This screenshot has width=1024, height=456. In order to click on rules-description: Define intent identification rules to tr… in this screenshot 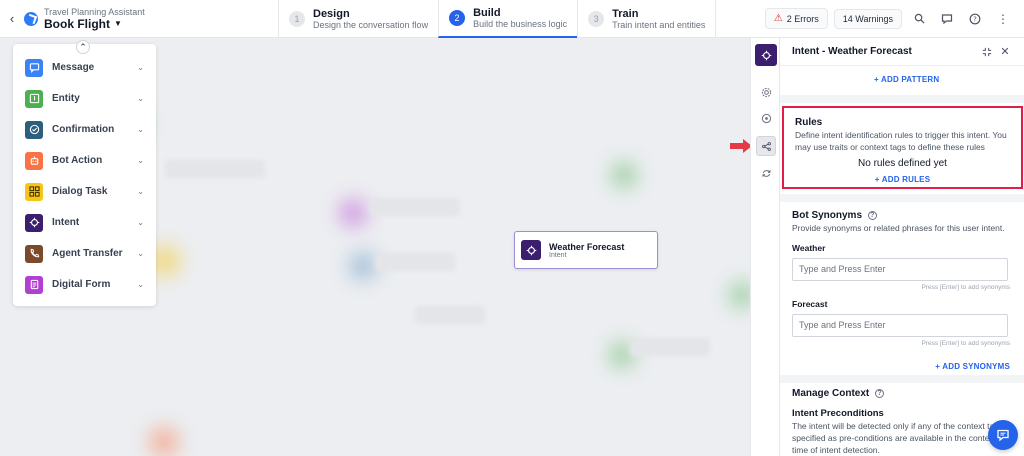, I will do `click(901, 141)`.